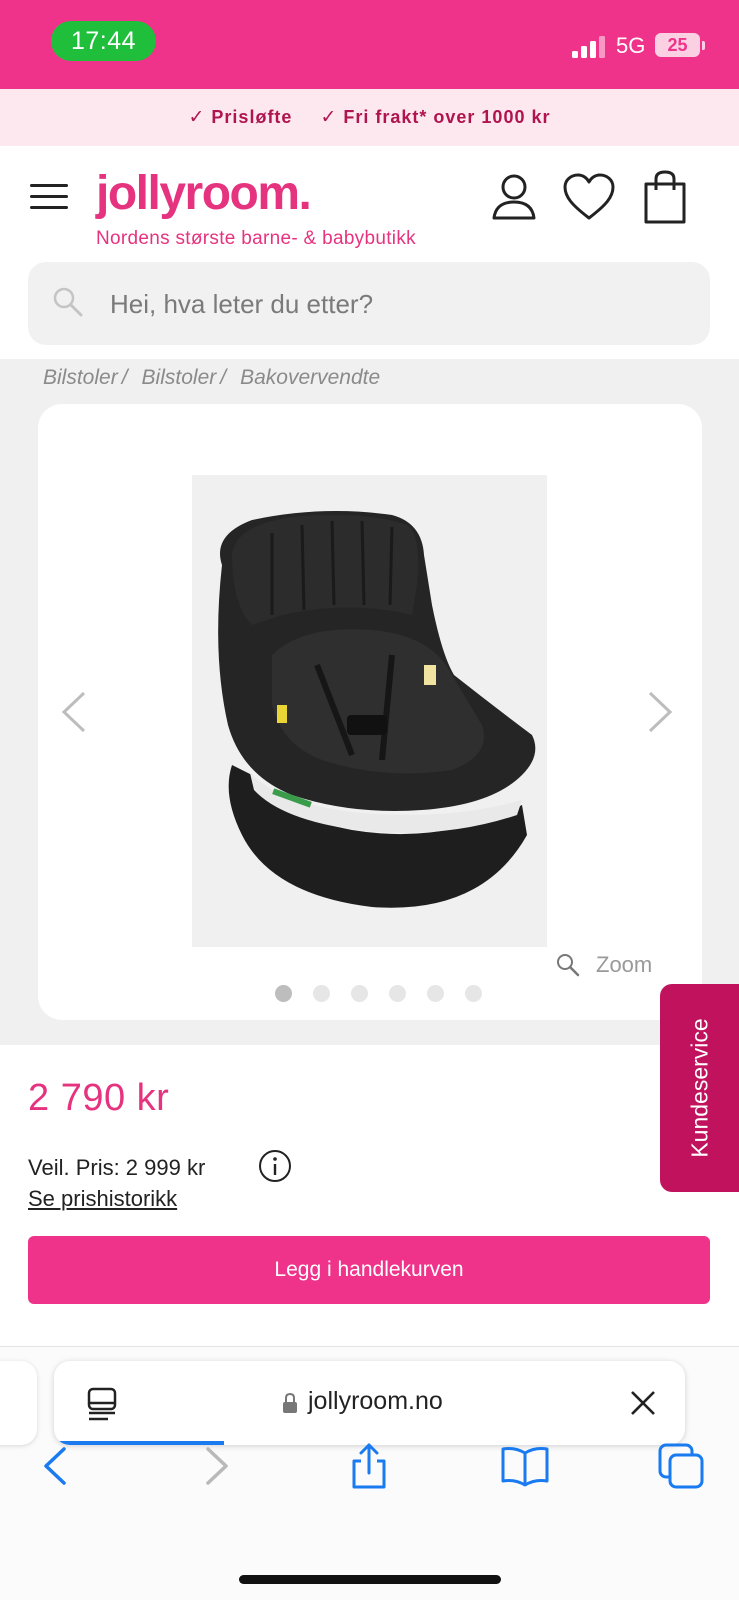 The image size is (739, 1600). Describe the element at coordinates (447, 117) in the screenshot. I see `promo-label: Fri frakt* over 1000 kr` at that location.